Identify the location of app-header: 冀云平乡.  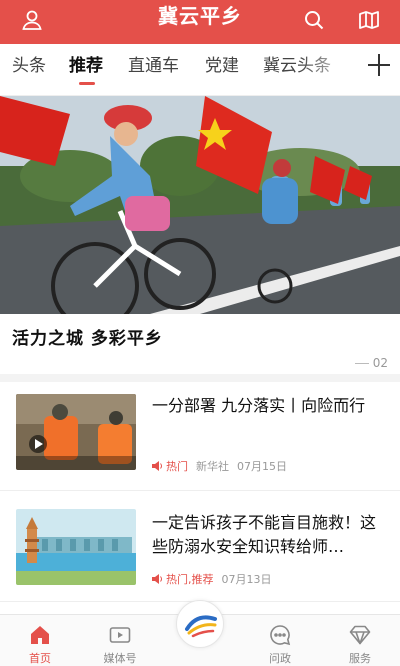
(200, 22).